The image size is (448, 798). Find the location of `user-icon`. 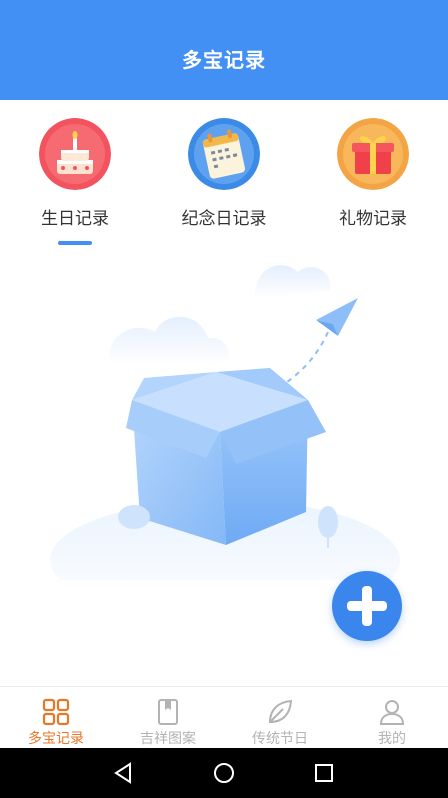

user-icon is located at coordinates (392, 712).